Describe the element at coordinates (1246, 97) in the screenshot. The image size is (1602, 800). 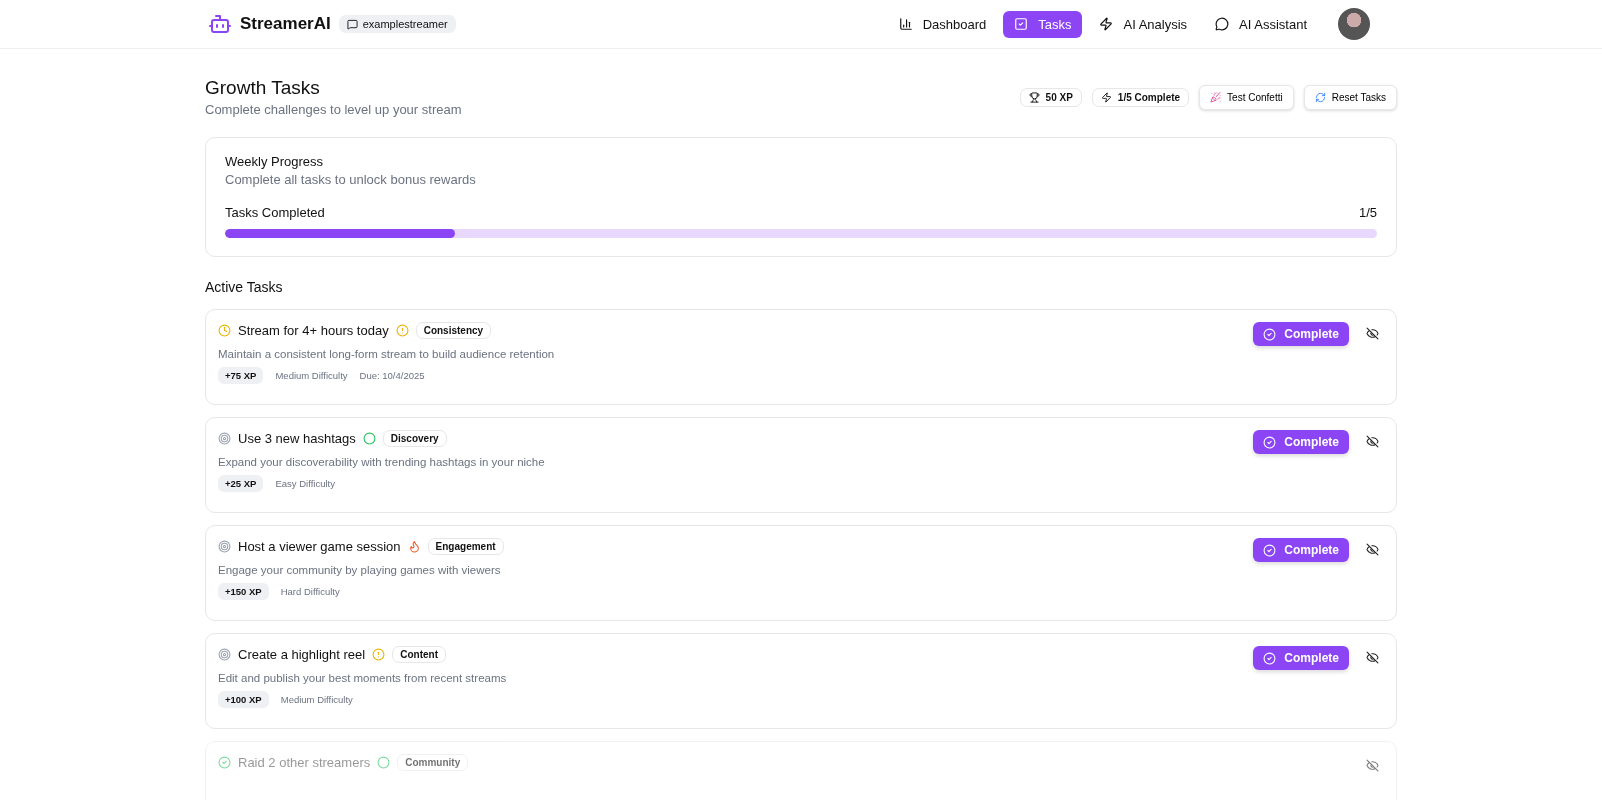
I see `action-button: Test Confetti` at that location.